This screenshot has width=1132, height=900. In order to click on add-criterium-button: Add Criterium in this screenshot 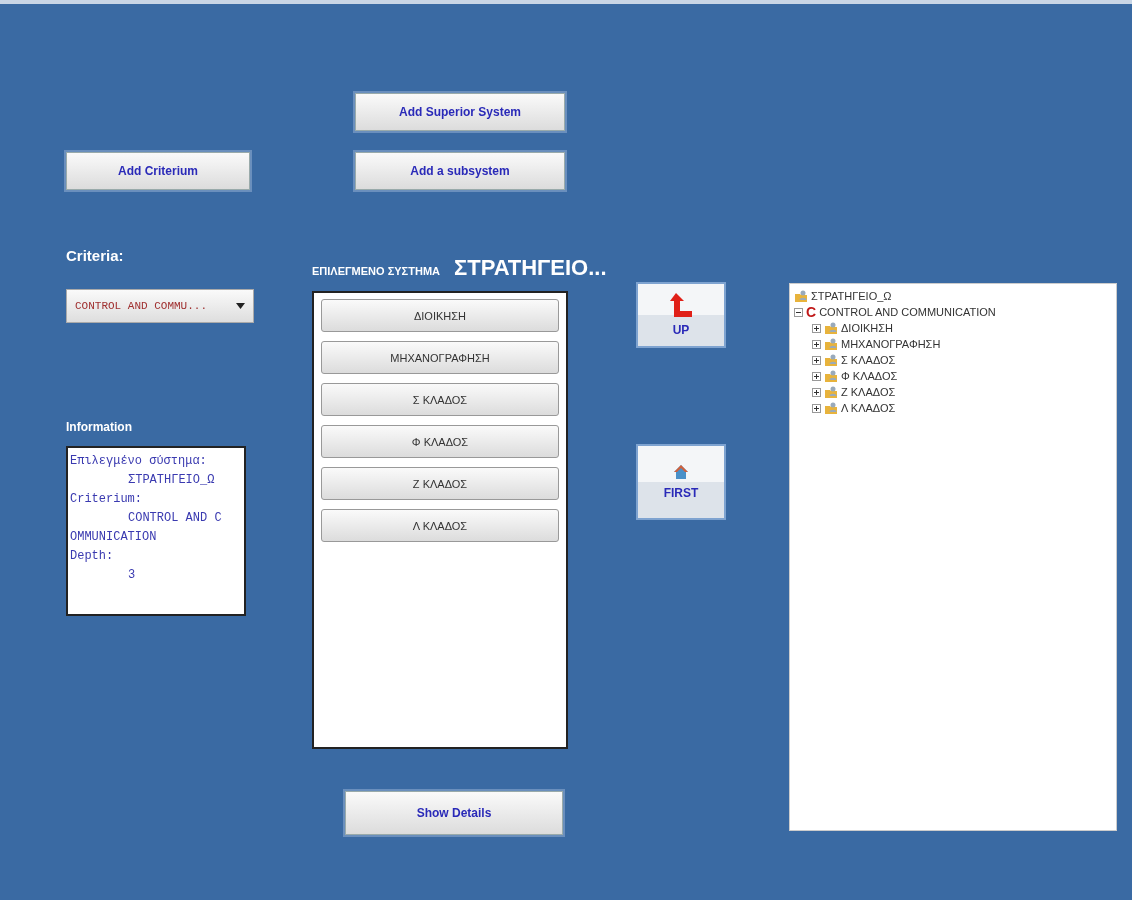, I will do `click(158, 171)`.